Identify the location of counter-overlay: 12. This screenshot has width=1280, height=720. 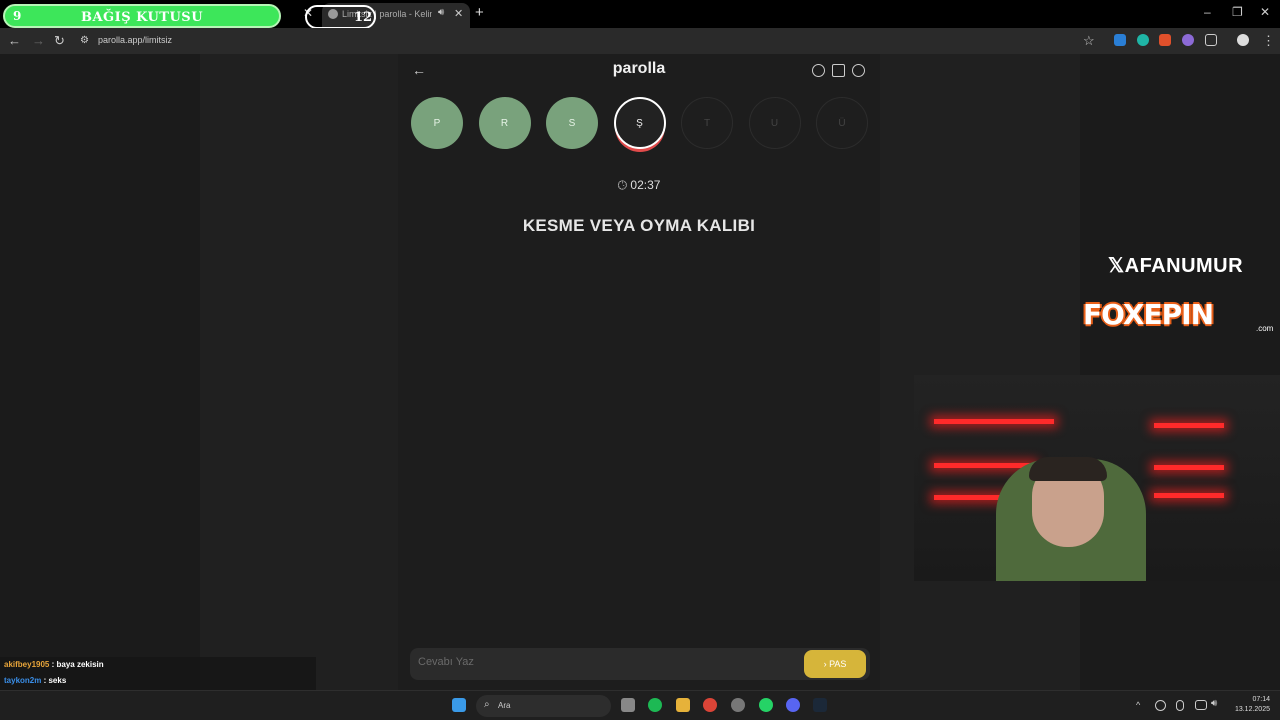
(340, 17).